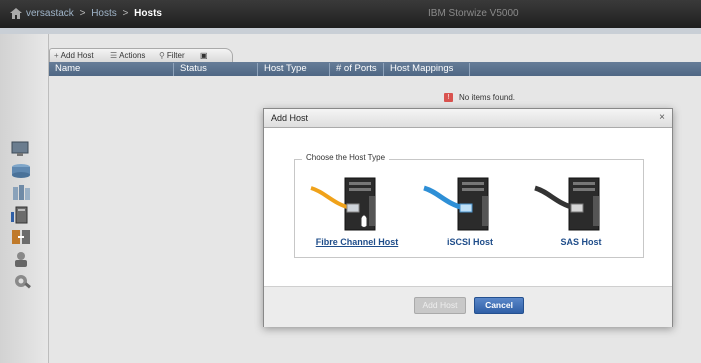  Describe the element at coordinates (567, 204) in the screenshot. I see `sas-server-icon` at that location.